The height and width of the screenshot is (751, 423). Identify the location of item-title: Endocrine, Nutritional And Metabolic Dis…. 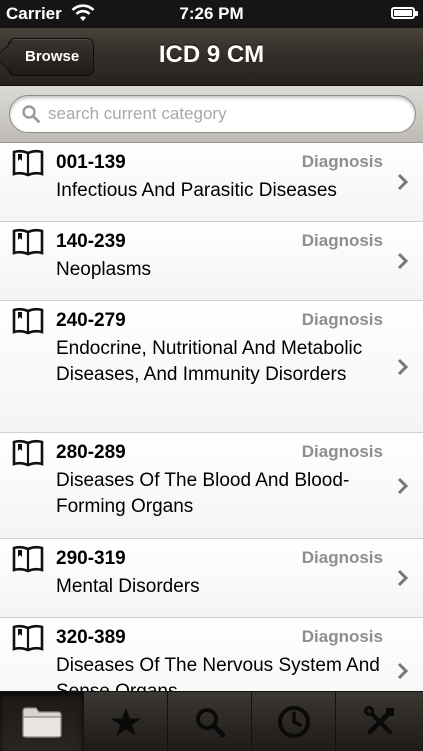
(209, 361).